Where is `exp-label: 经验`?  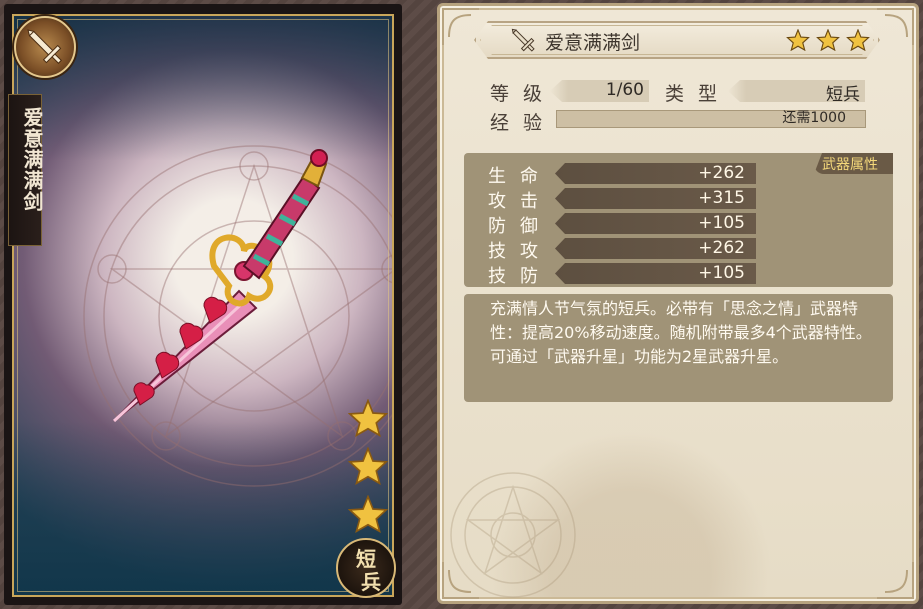
exp-label: 经验 is located at coordinates (523, 123).